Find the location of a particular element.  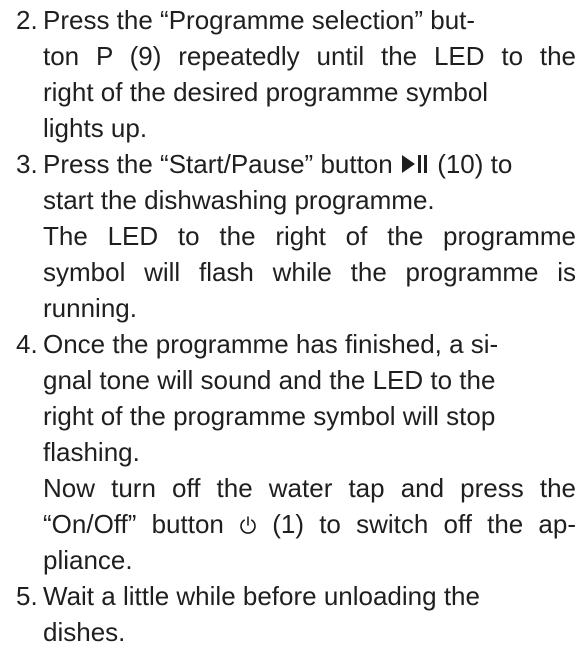

step-number: 5. is located at coordinates (27, 596).